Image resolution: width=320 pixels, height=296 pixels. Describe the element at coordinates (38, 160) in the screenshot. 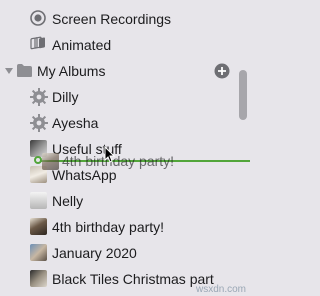

I see `drop-indicator-dot` at that location.